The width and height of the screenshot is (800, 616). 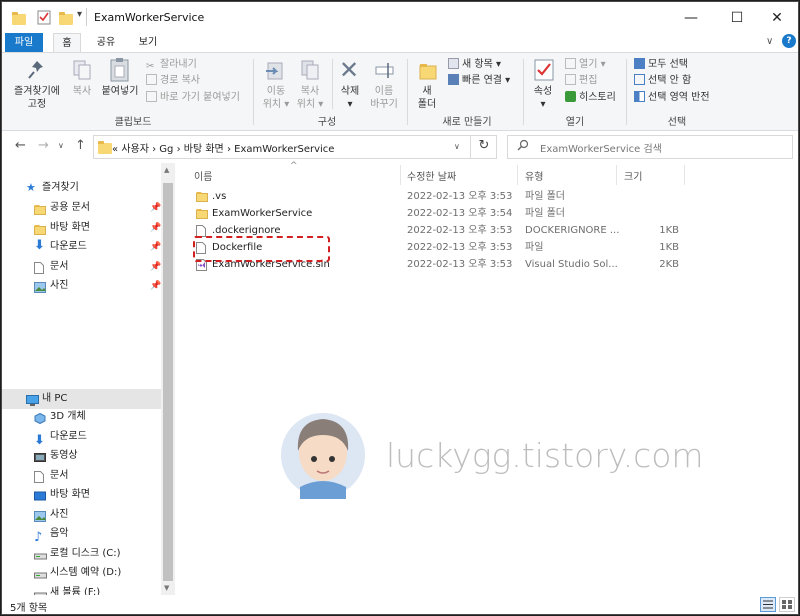 What do you see at coordinates (639, 96) in the screenshot?
I see `invert-selection-icon` at bounding box center [639, 96].